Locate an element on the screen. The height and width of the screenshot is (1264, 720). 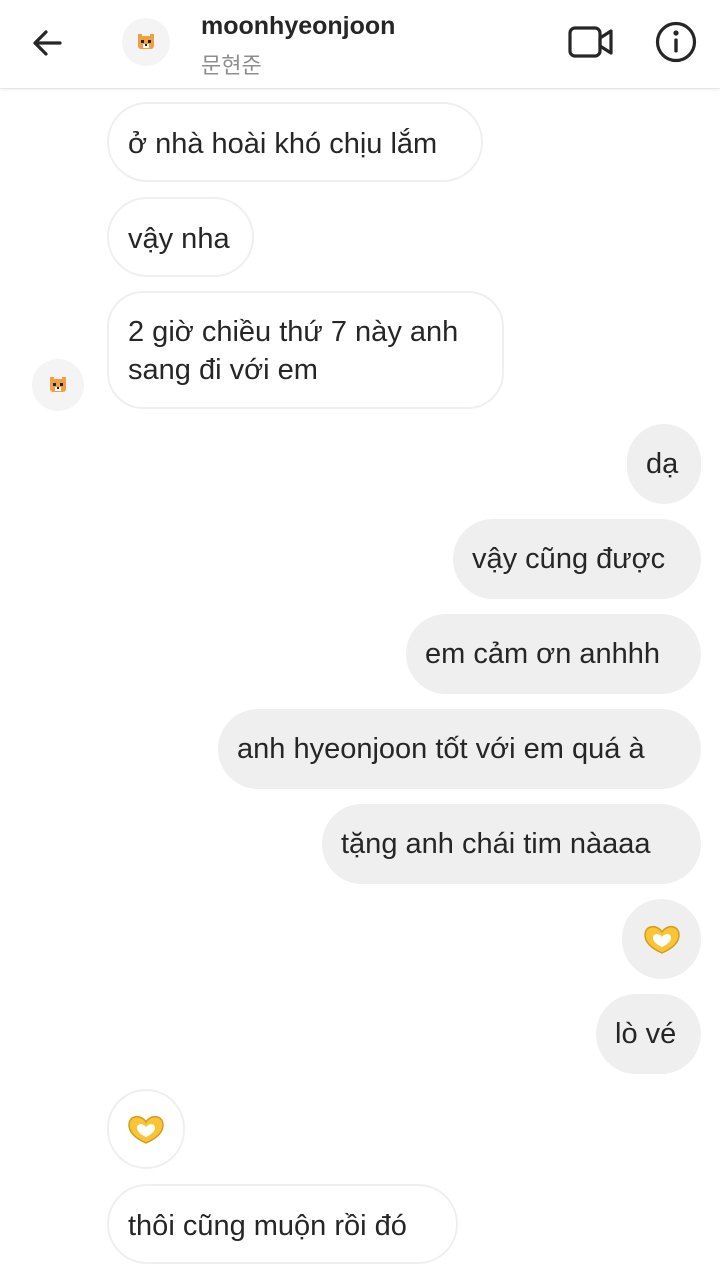
message-bubble-received: 2 giờ chiều thứ 7 này anh sang đi với em is located at coordinates (305, 350).